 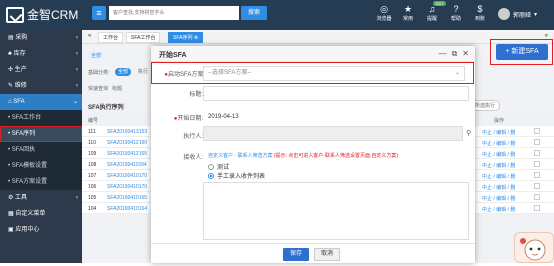 What do you see at coordinates (408, 9) in the screenshot?
I see `star-icon: ★` at bounding box center [408, 9].